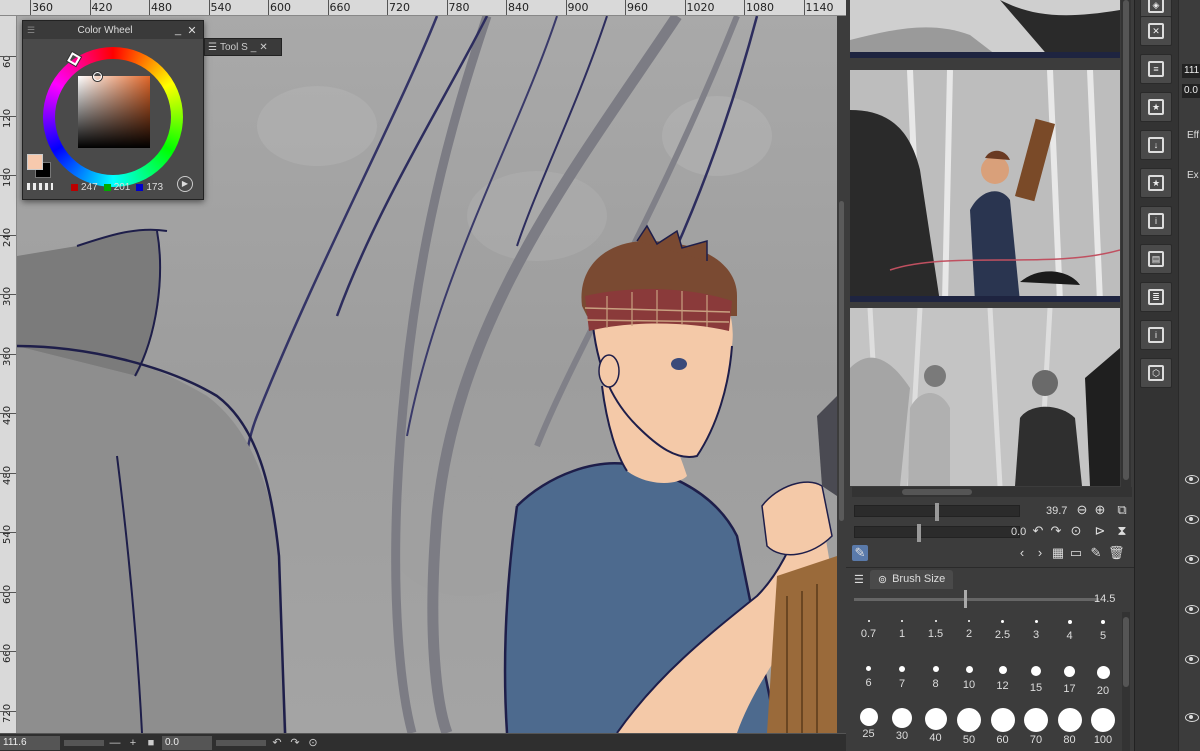 The image size is (1200, 751). What do you see at coordinates (992, 492) in the screenshot?
I see `reference-horizontal-scrollbar` at bounding box center [992, 492].